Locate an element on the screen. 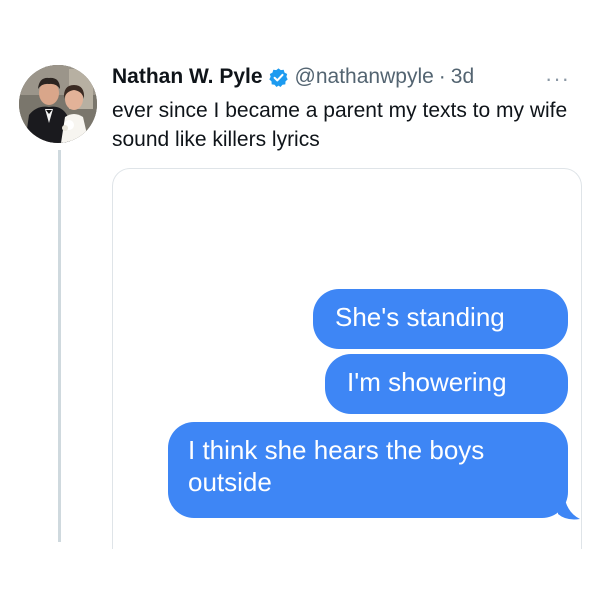 Image resolution: width=600 pixels, height=600 pixels. verified-badge-icon is located at coordinates (278, 77).